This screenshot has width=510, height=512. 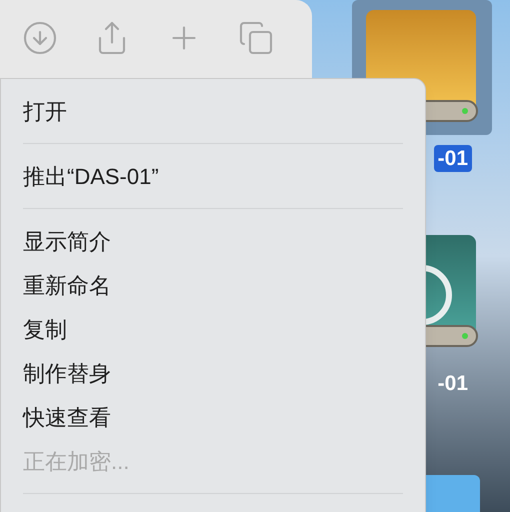 What do you see at coordinates (67, 241) in the screenshot?
I see `menu-item: 显示简介` at bounding box center [67, 241].